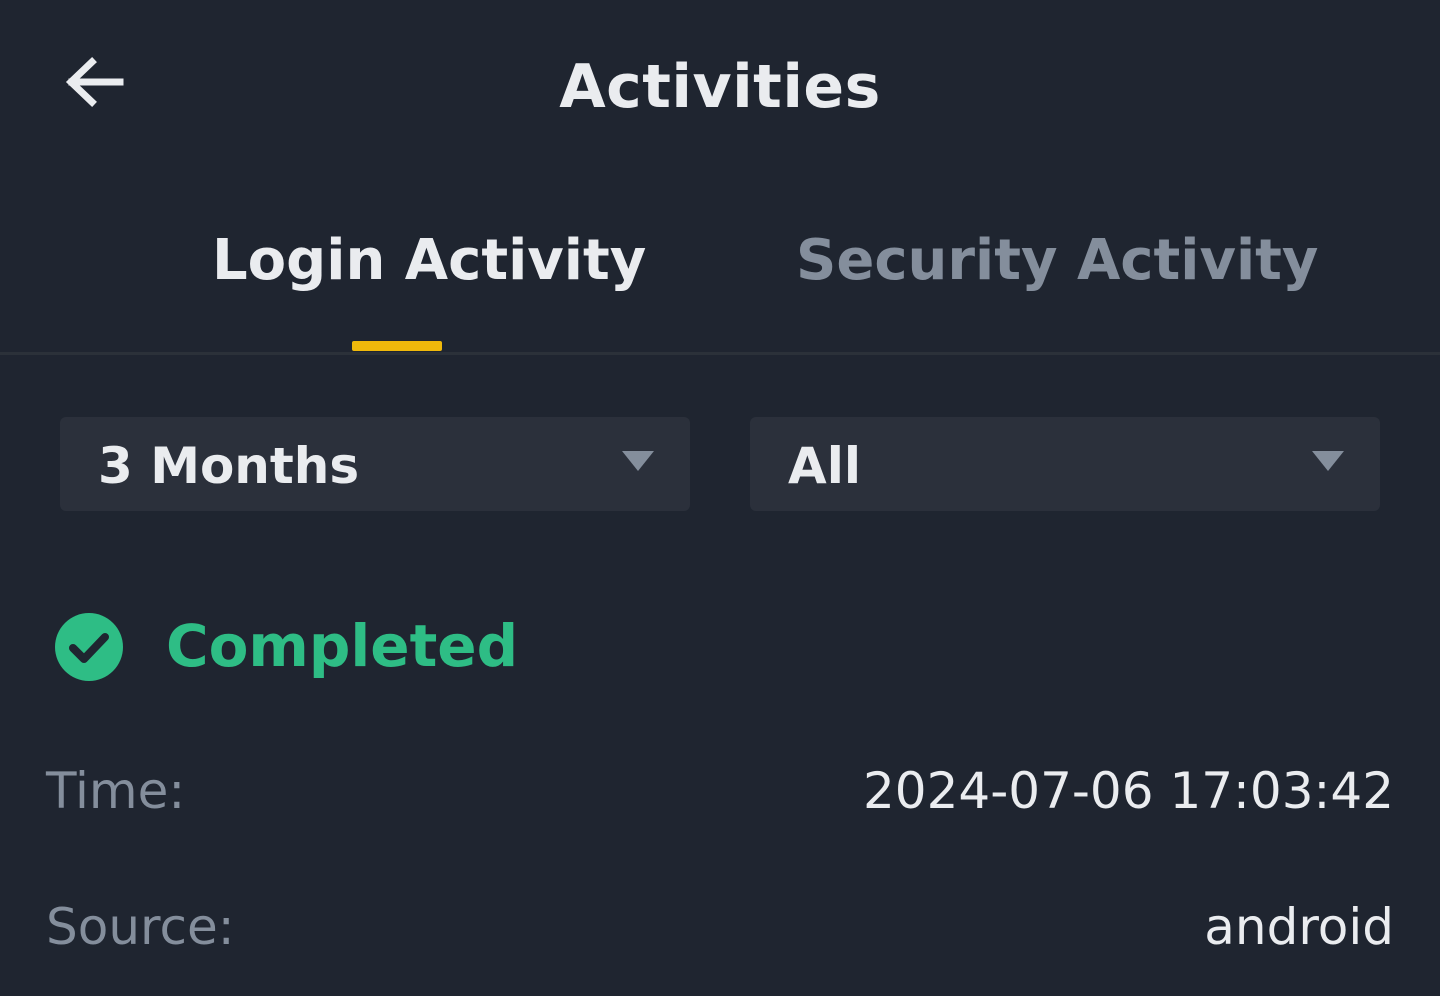 This screenshot has width=1440, height=996. Describe the element at coordinates (429, 260) in the screenshot. I see `tab-login-activity: Login Activity` at that location.